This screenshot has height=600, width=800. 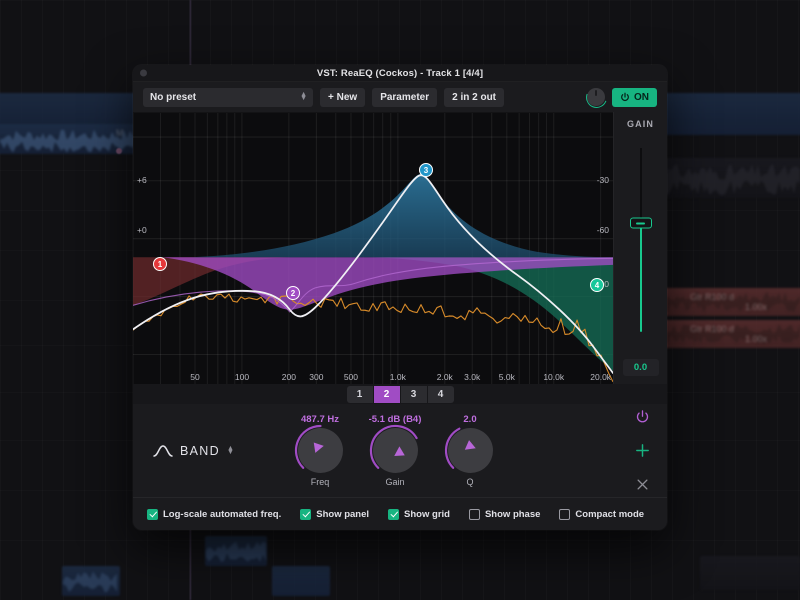 I want to click on remove-band-button, so click(x=642, y=485).